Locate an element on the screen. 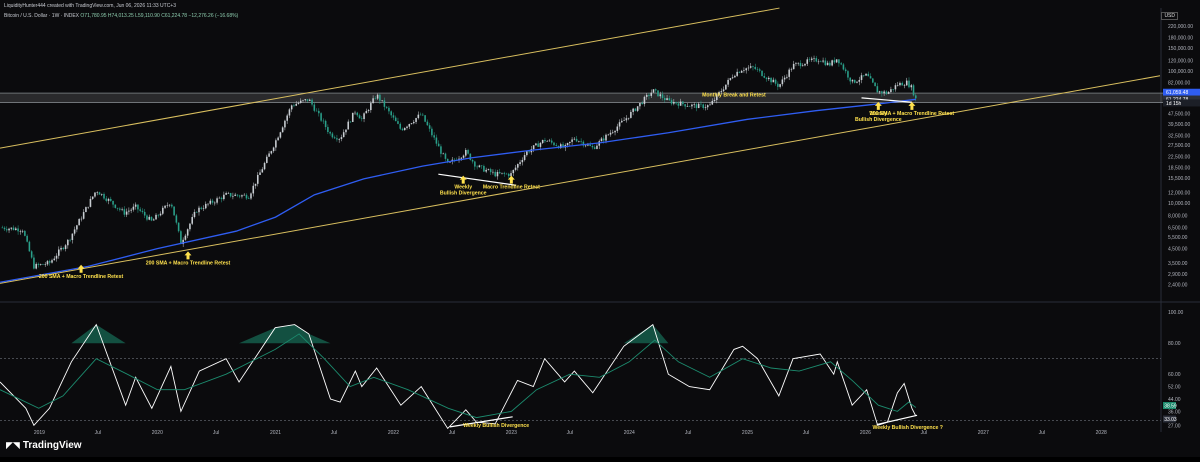 This screenshot has height=462, width=1200. time-tick-label: 2027 is located at coordinates (983, 433).